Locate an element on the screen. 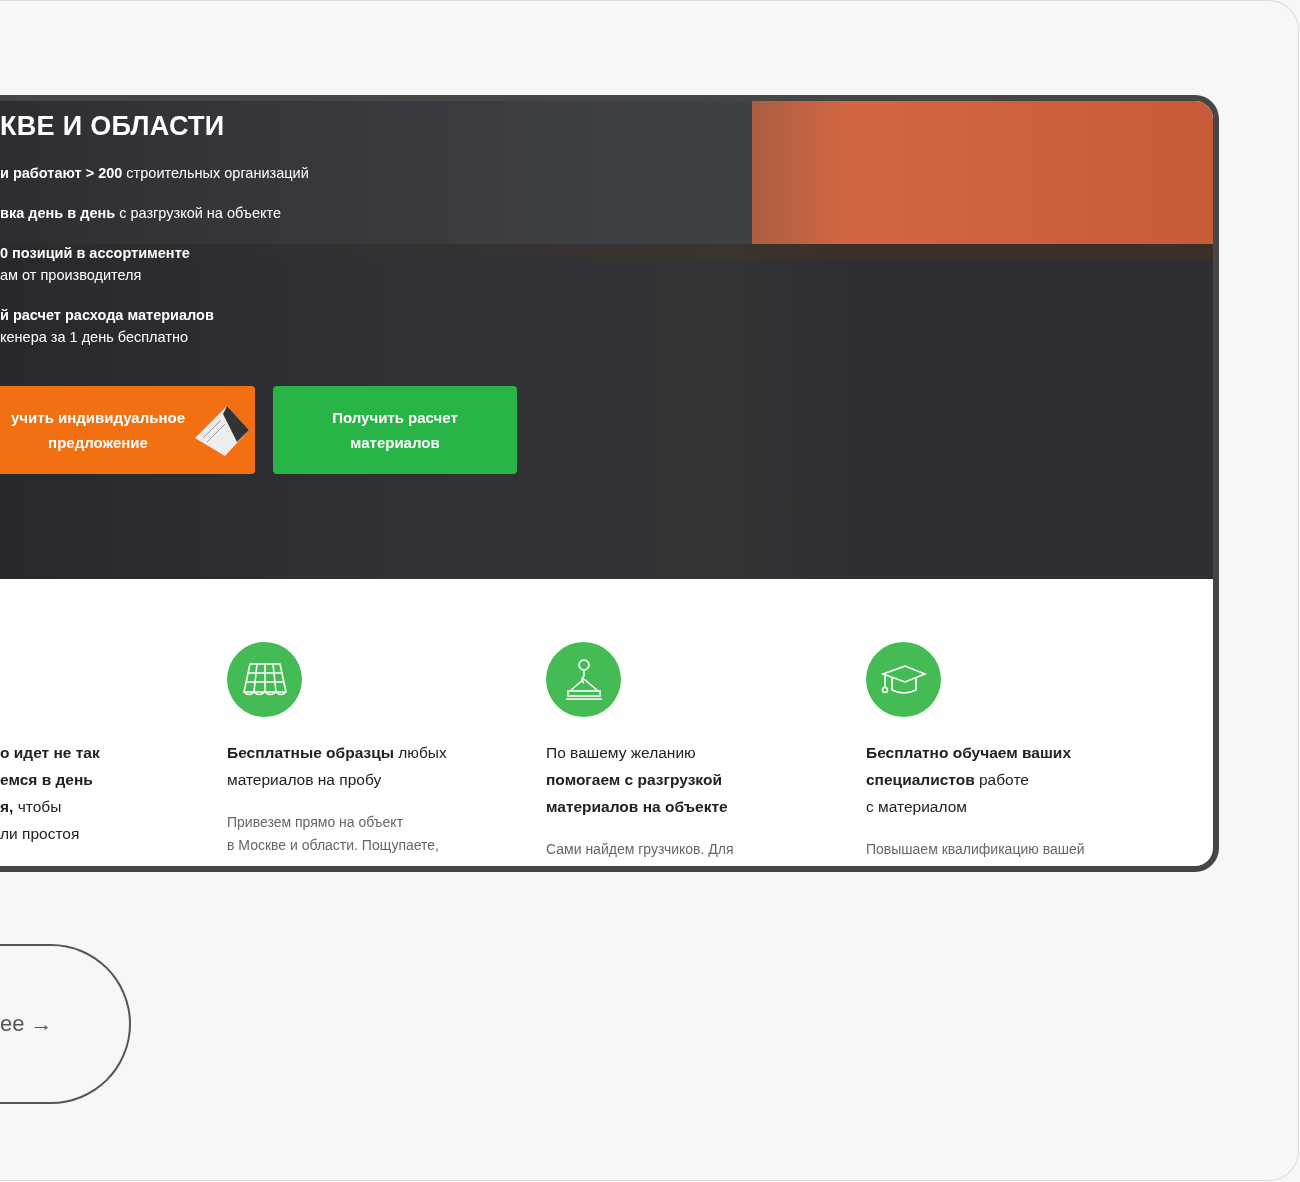 The image size is (1300, 1182). hero-bullet: вка день в день с разгрузкой на объекте is located at coordinates (141, 213).